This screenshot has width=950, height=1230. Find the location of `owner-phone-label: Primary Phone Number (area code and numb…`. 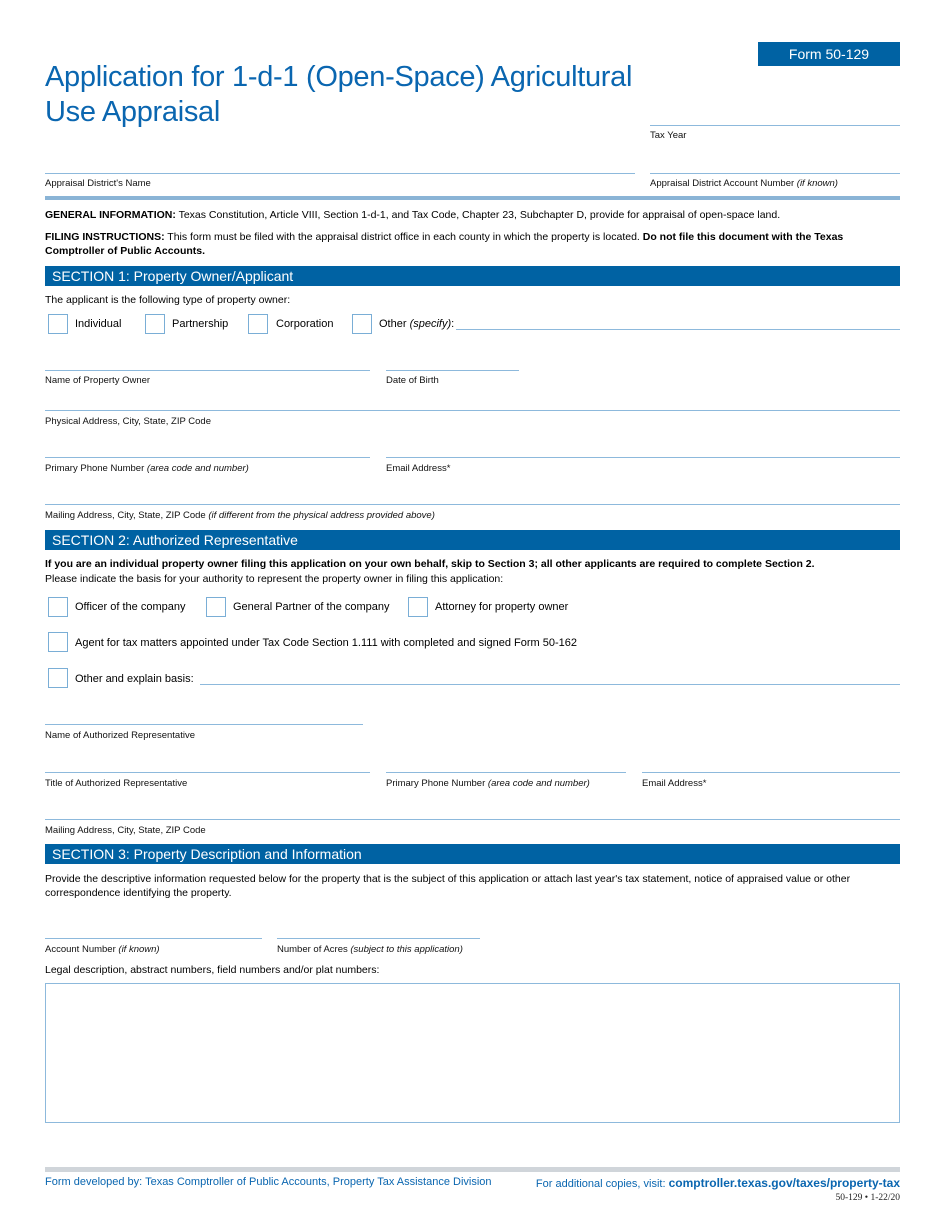

owner-phone-label: Primary Phone Number (area code and numb… is located at coordinates (147, 468).